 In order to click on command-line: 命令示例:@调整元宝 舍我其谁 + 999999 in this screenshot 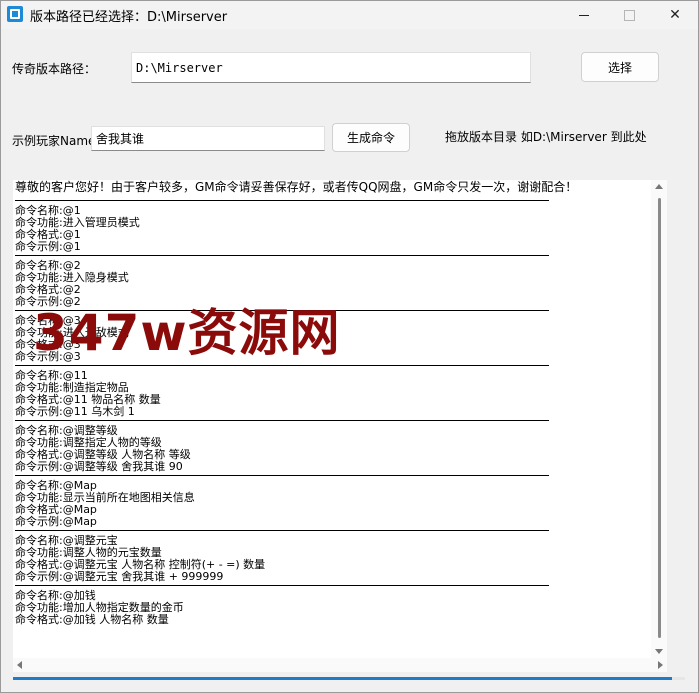, I will do `click(119, 576)`.